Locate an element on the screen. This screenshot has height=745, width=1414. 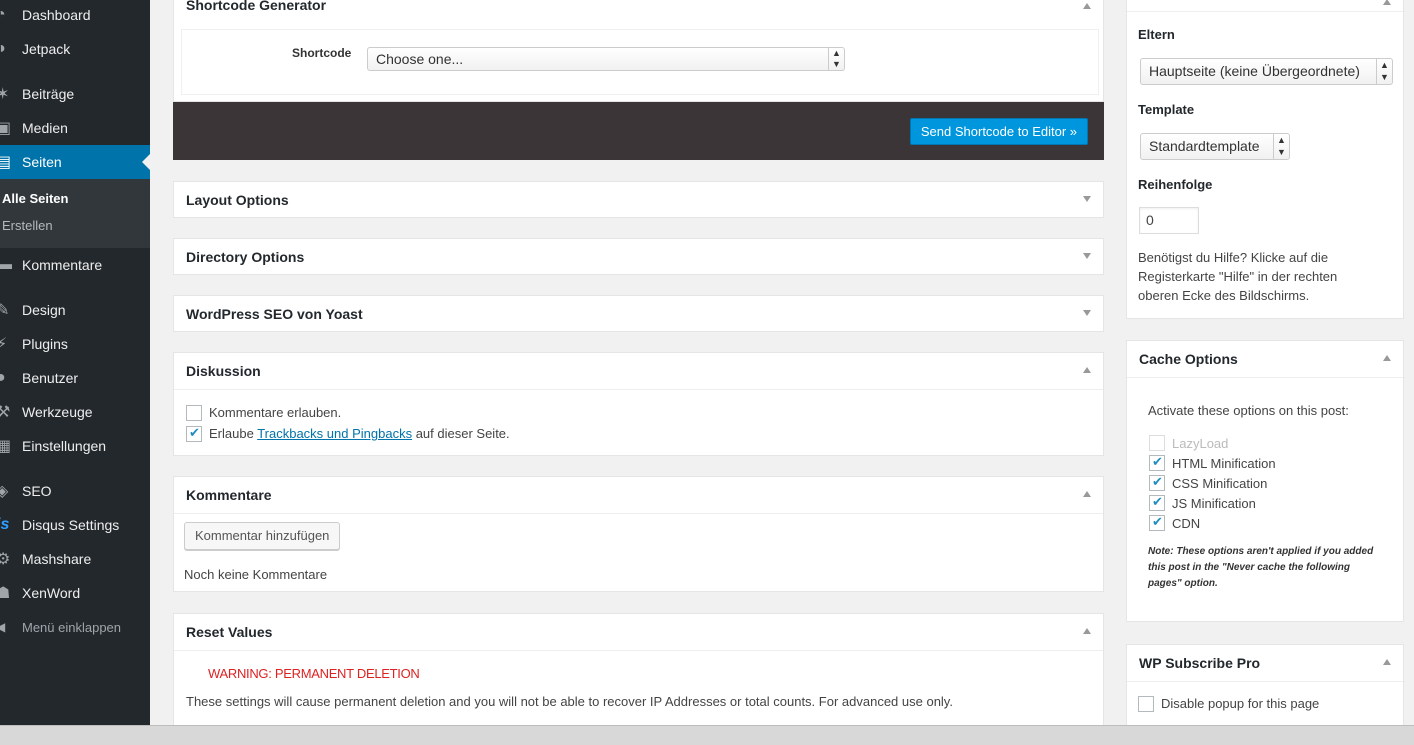
select-arrows-icon: ▲ ▼ is located at coordinates (836, 59).